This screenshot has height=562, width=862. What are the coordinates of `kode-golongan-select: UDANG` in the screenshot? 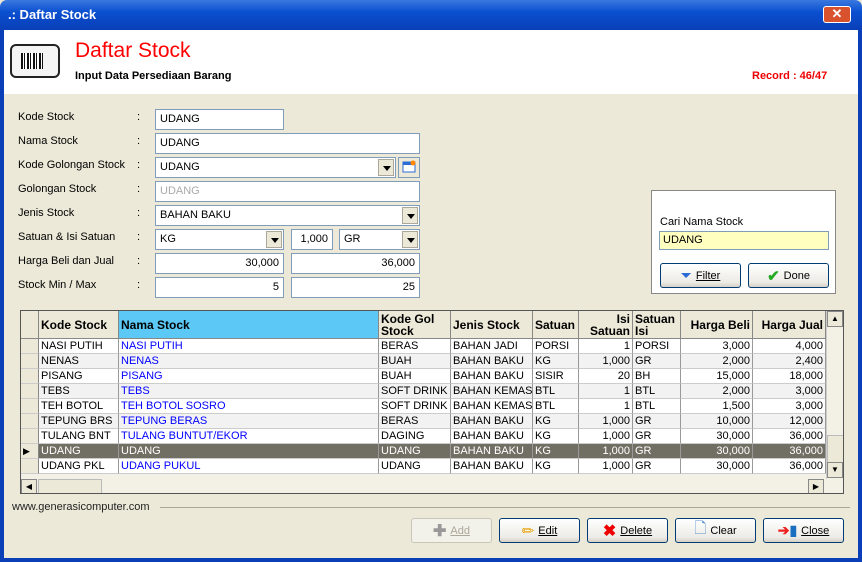 It's located at (275, 167).